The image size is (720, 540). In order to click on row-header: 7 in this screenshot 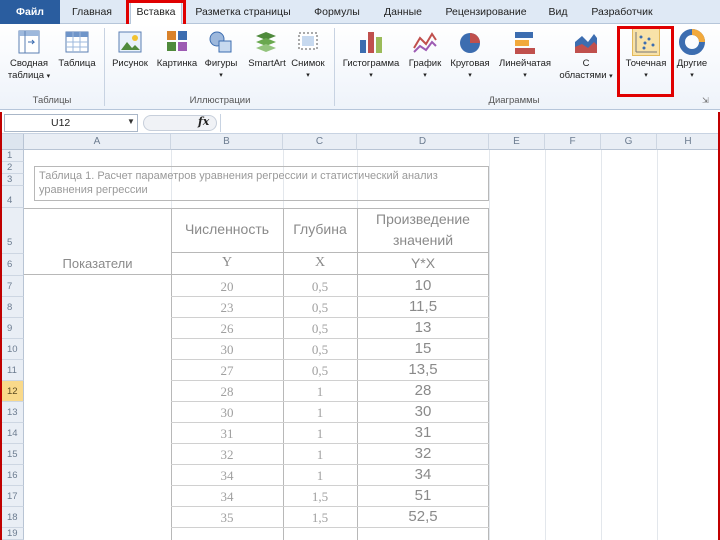, I will do `click(12, 286)`.